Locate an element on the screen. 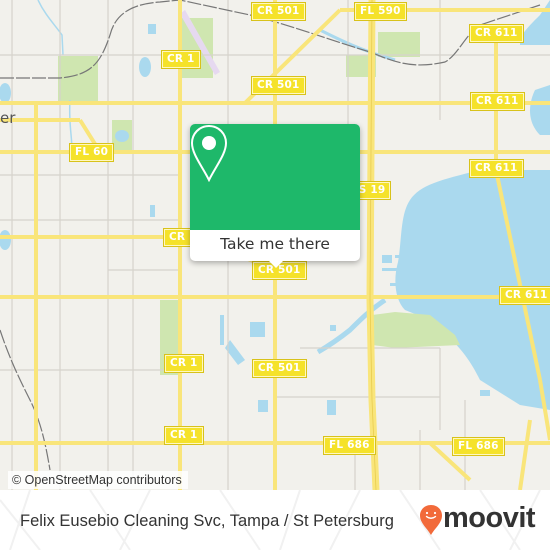 Image resolution: width=550 pixels, height=550 pixels. map-pin-icon is located at coordinates (209, 153).